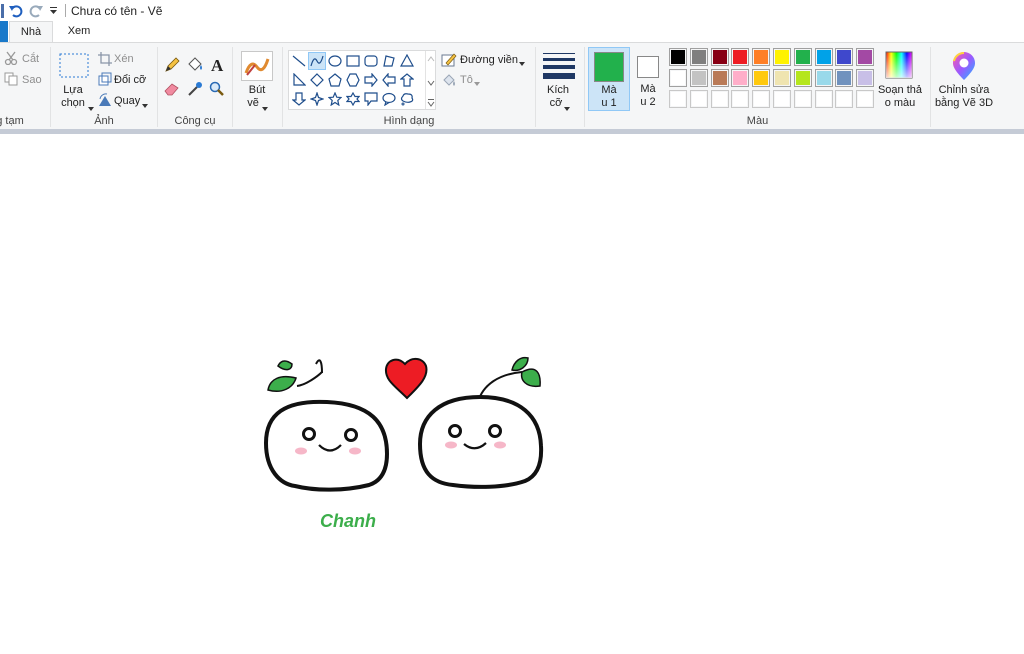 The height and width of the screenshot is (654, 1024). What do you see at coordinates (389, 80) in the screenshot?
I see `shape-left-arrow-icon` at bounding box center [389, 80].